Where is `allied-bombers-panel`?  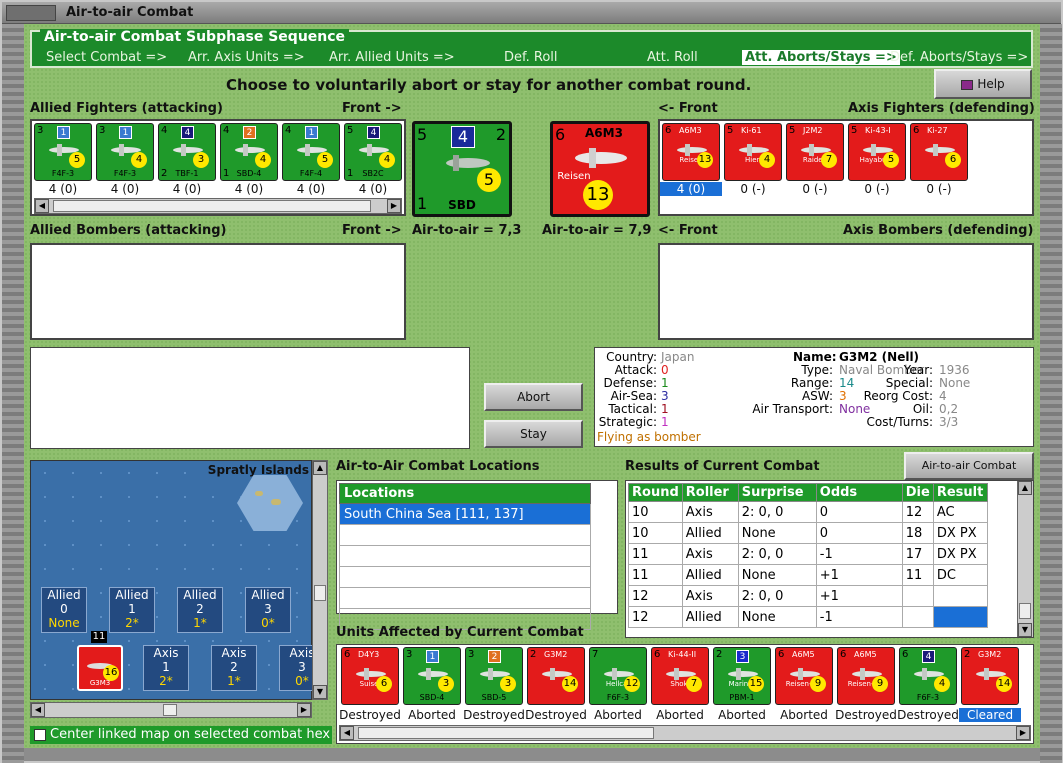
allied-bombers-panel is located at coordinates (218, 291).